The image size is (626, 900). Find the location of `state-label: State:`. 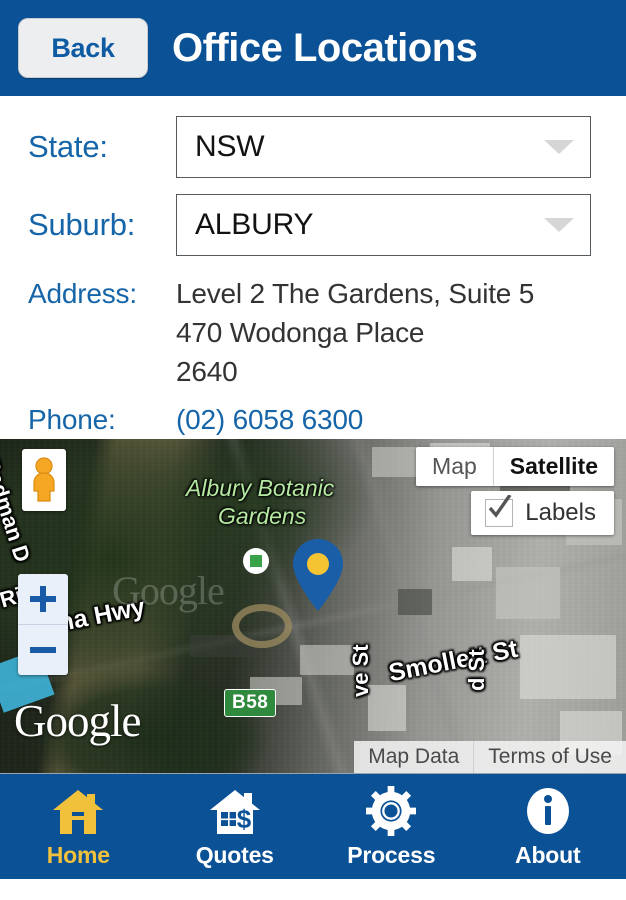

state-label: State: is located at coordinates (68, 146).